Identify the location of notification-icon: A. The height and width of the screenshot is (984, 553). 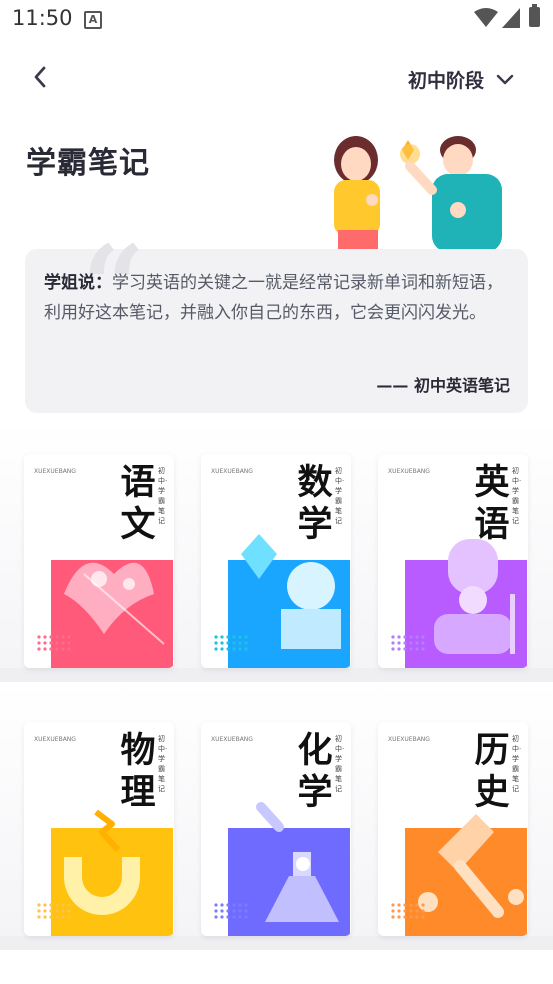
(93, 20).